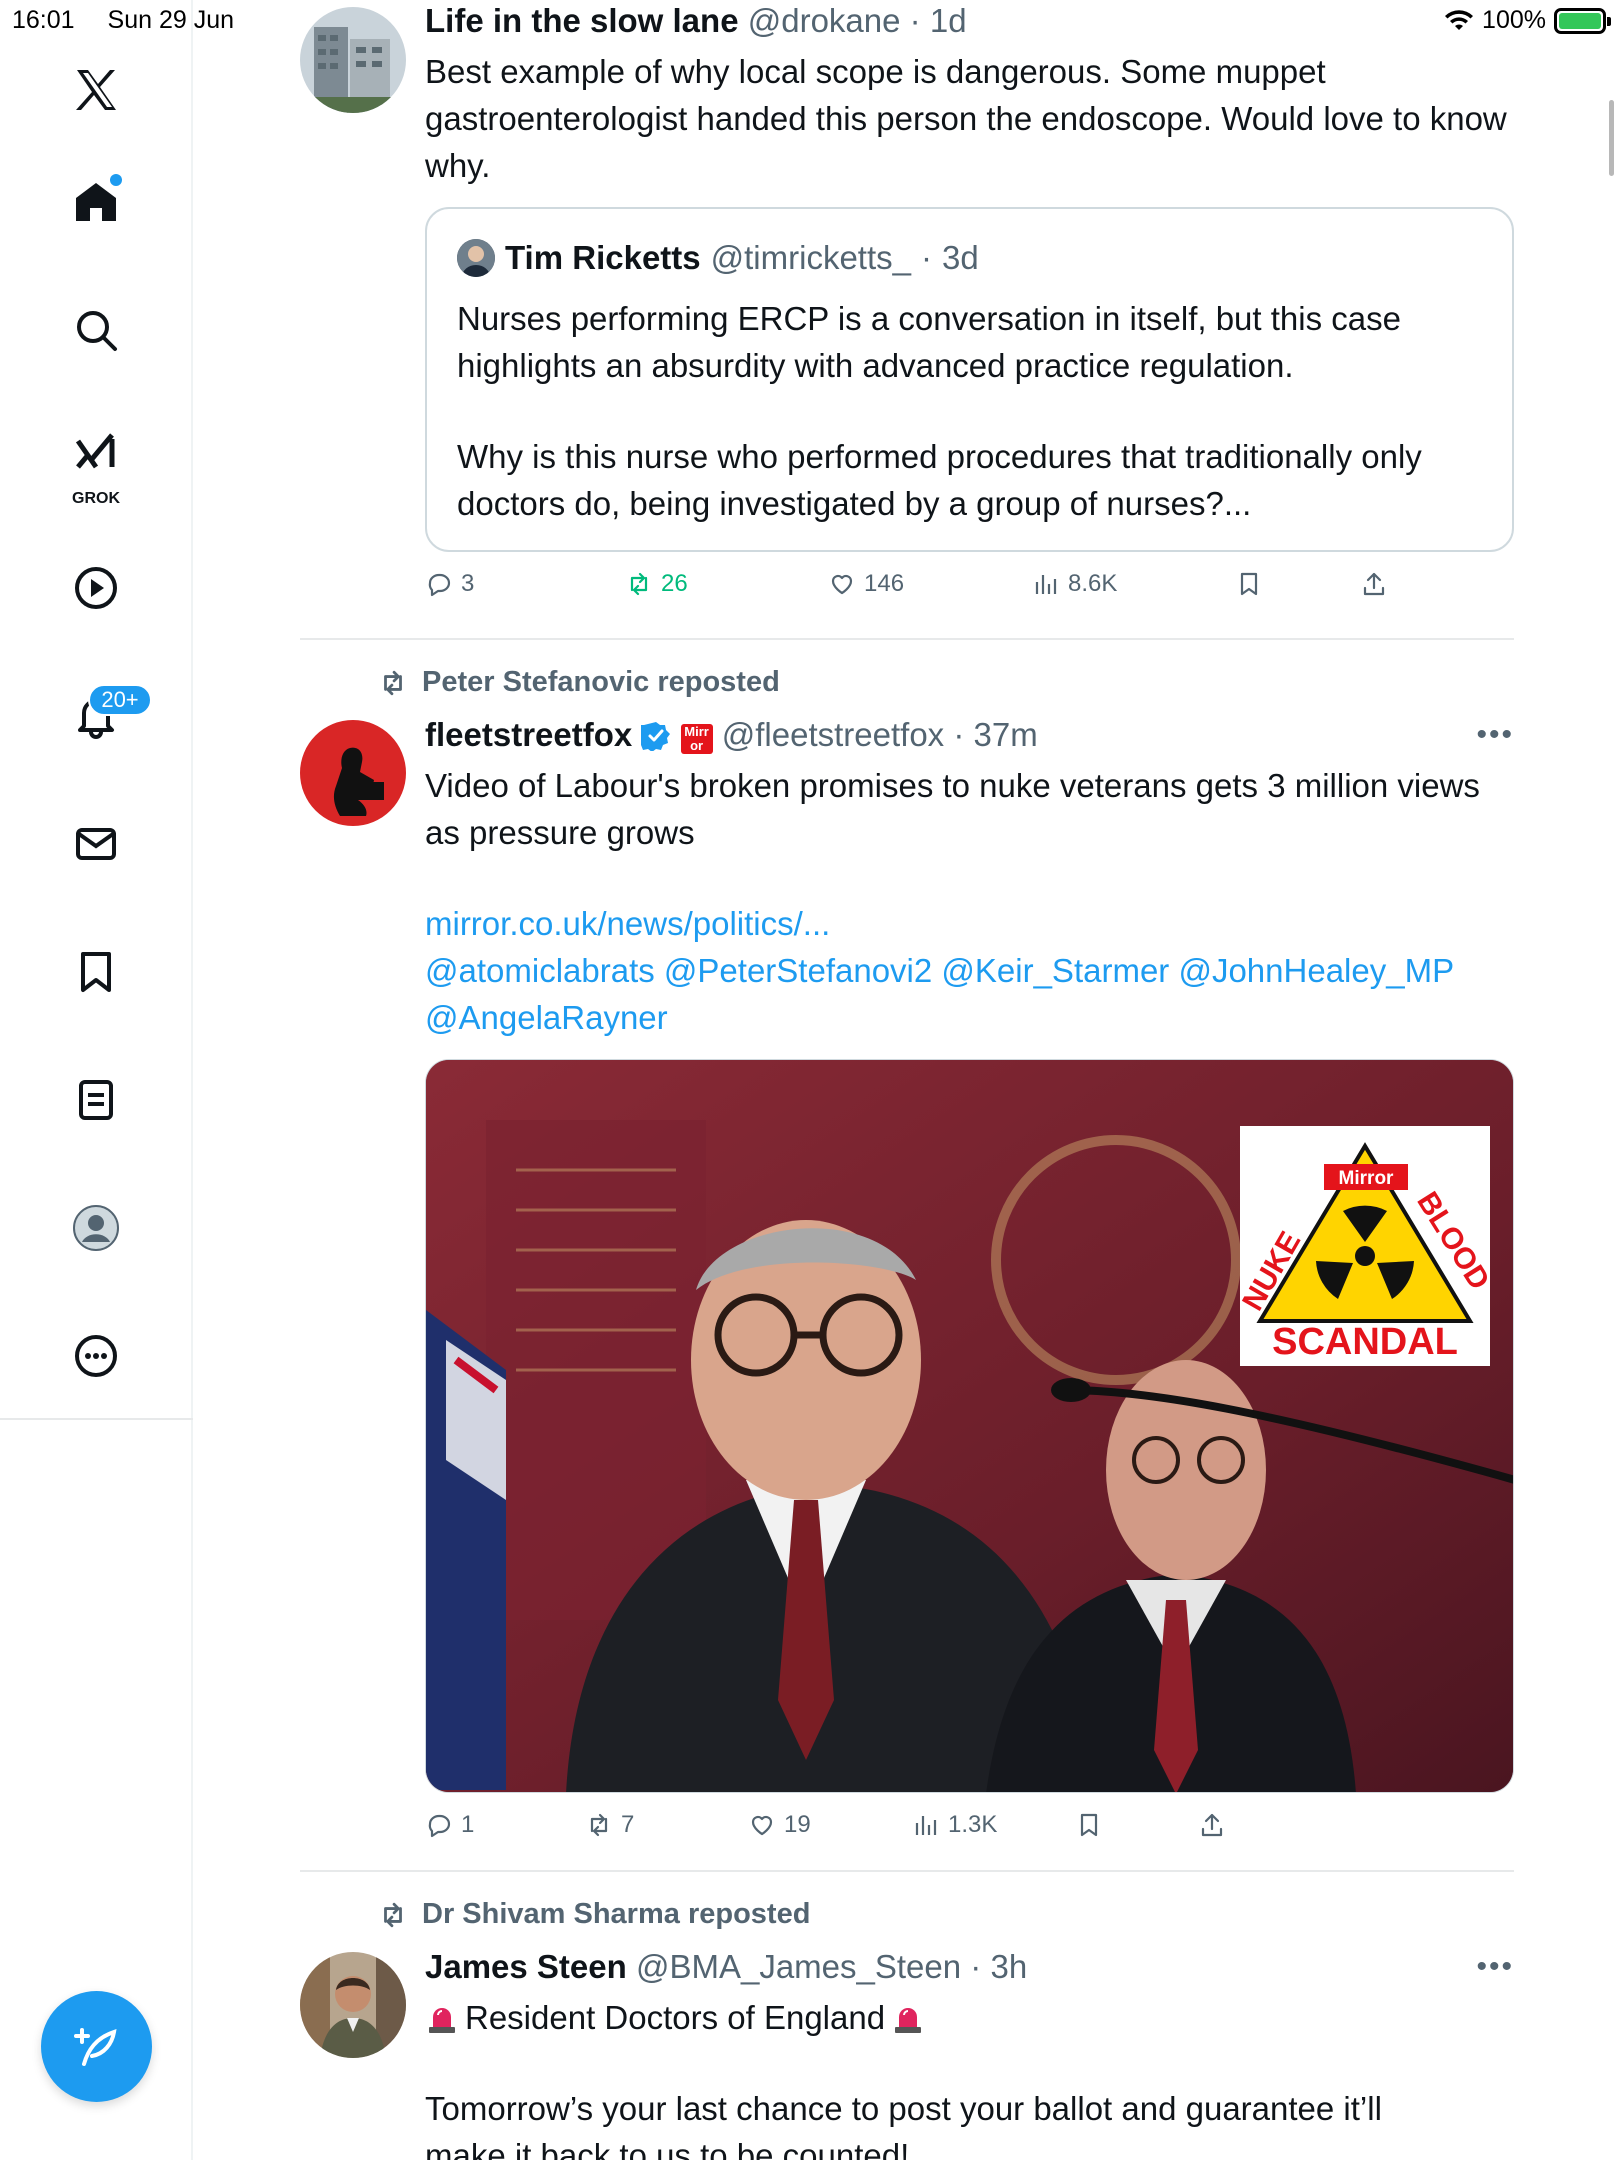 This screenshot has height=2160, width=1620. I want to click on view-count: 8.6K, so click(1093, 583).